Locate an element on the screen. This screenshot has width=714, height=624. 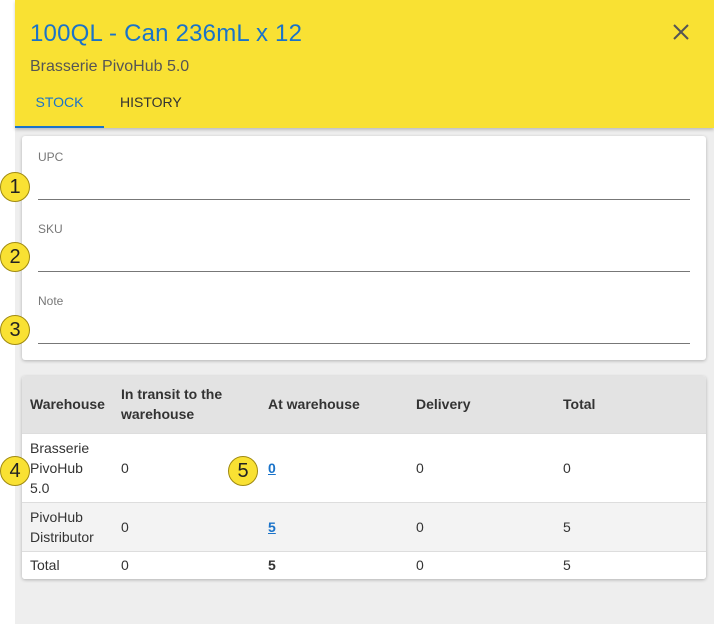
warehouse-name: PivoHub Distributor is located at coordinates (67, 526).